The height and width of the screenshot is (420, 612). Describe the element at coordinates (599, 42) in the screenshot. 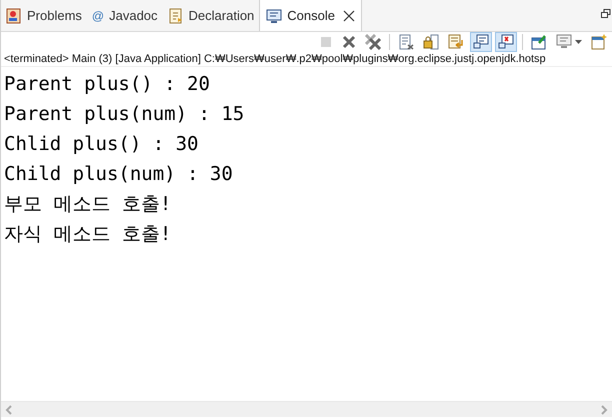

I see `new-window-icon` at that location.